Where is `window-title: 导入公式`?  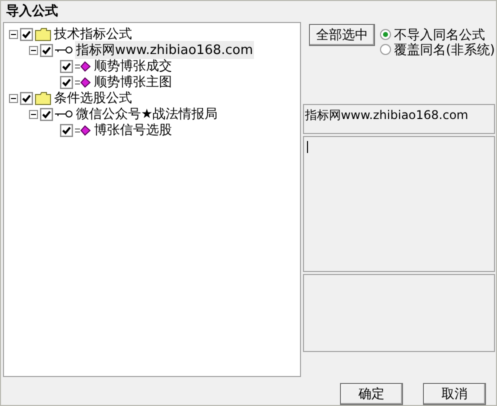 window-title: 导入公式 is located at coordinates (29, 11).